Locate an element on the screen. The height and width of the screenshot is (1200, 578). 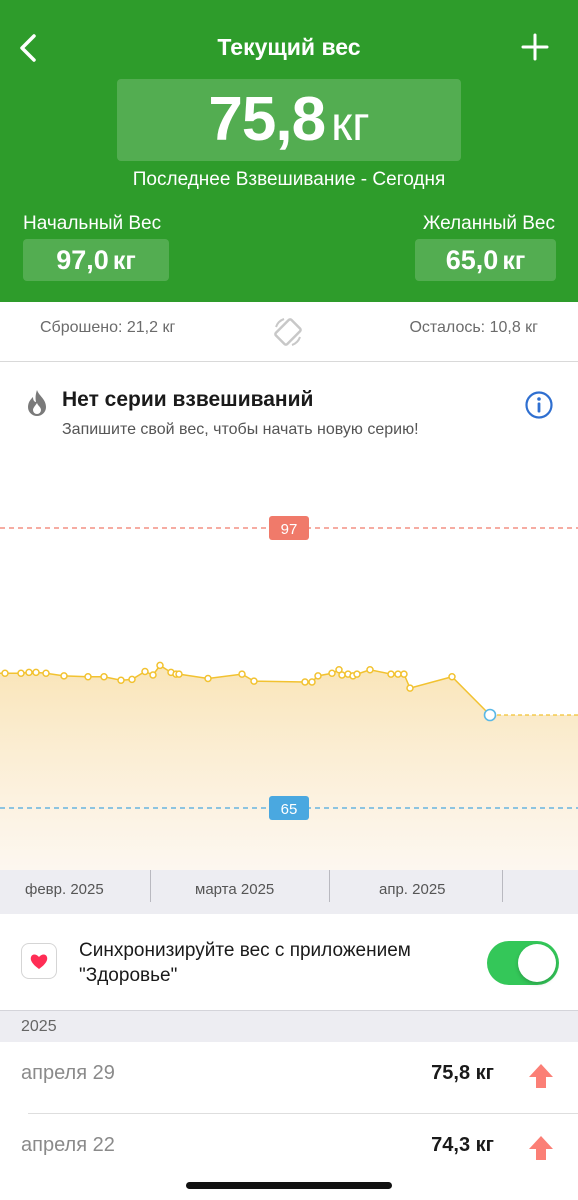
history-entry: апреля 29 75,8 кг is located at coordinates (289, 1078).